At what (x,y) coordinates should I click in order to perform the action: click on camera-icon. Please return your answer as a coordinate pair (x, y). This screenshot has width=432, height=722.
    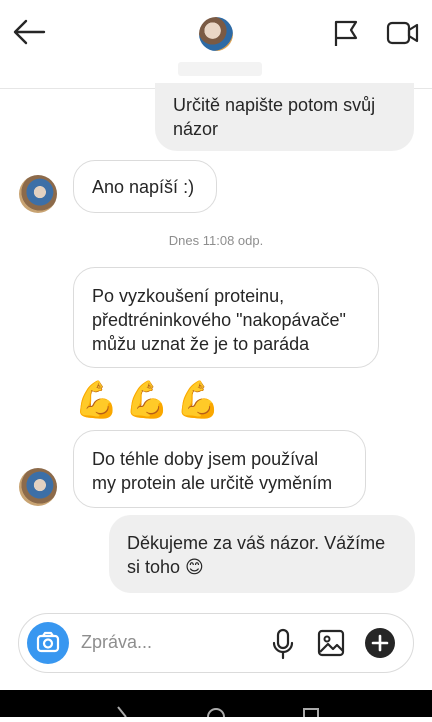
    Looking at the image, I should click on (48, 642).